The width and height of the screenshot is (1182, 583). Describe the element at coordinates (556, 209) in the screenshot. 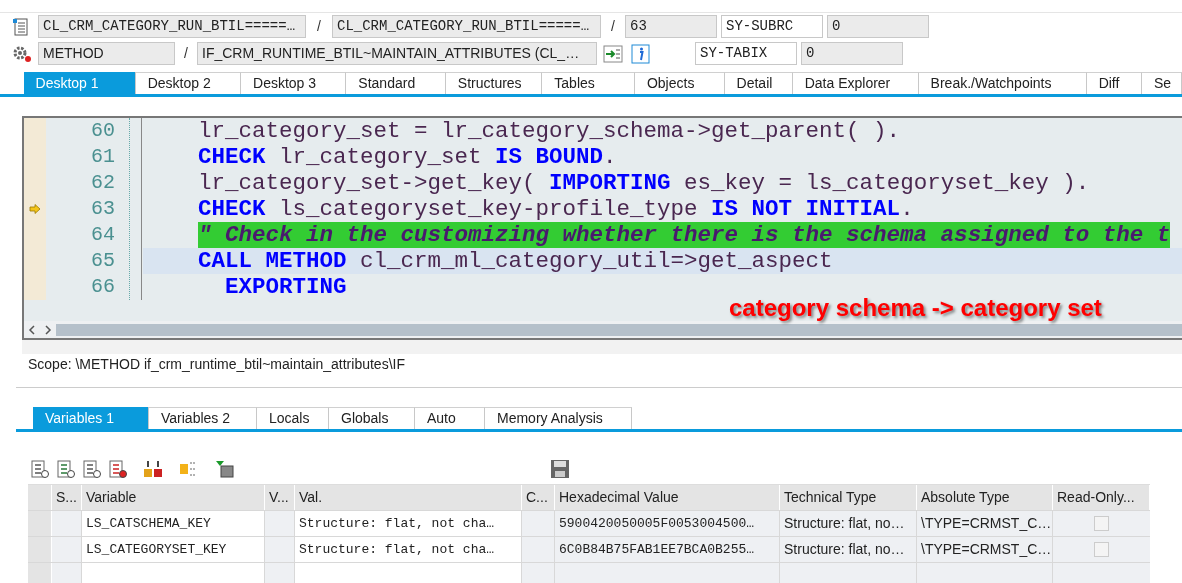

I see `code-line: CHECK ls_categoryset_key-profile_type IS NOT INITIAL.` at that location.